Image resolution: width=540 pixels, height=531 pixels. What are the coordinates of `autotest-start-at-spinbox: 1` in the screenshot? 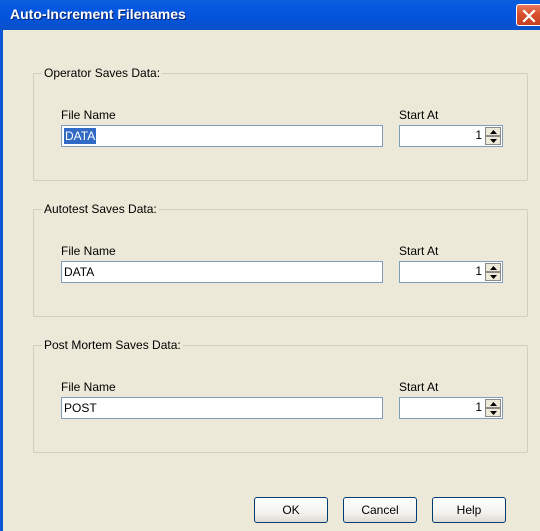 It's located at (451, 272).